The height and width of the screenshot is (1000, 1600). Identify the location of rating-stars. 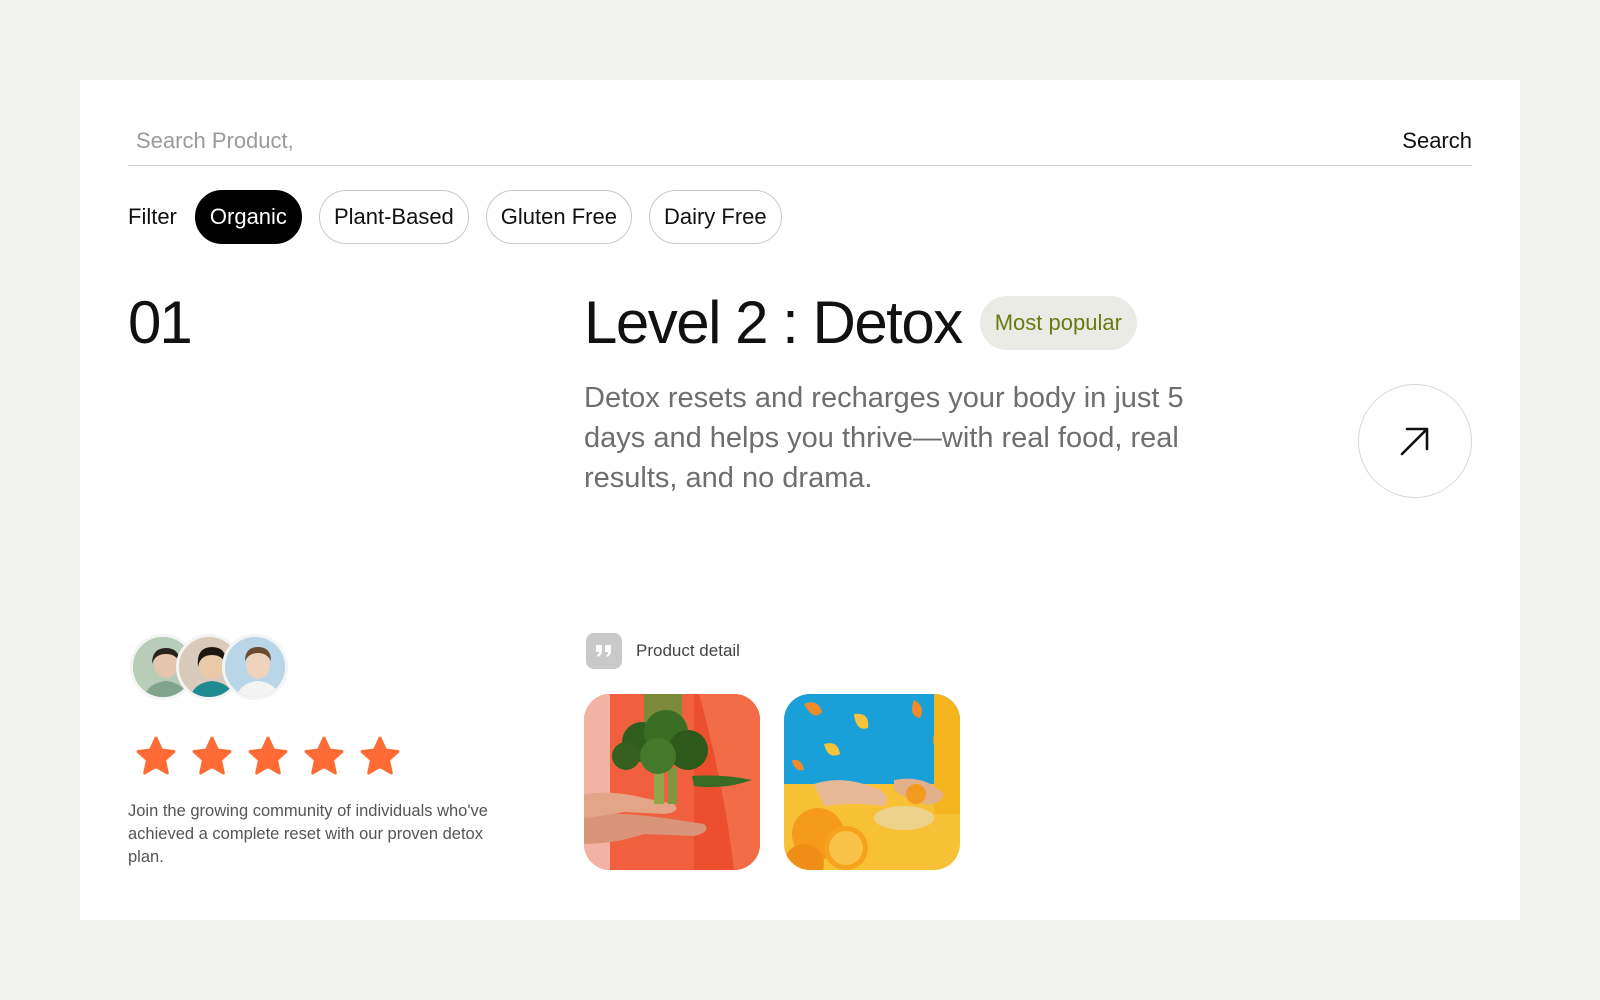
(274, 756).